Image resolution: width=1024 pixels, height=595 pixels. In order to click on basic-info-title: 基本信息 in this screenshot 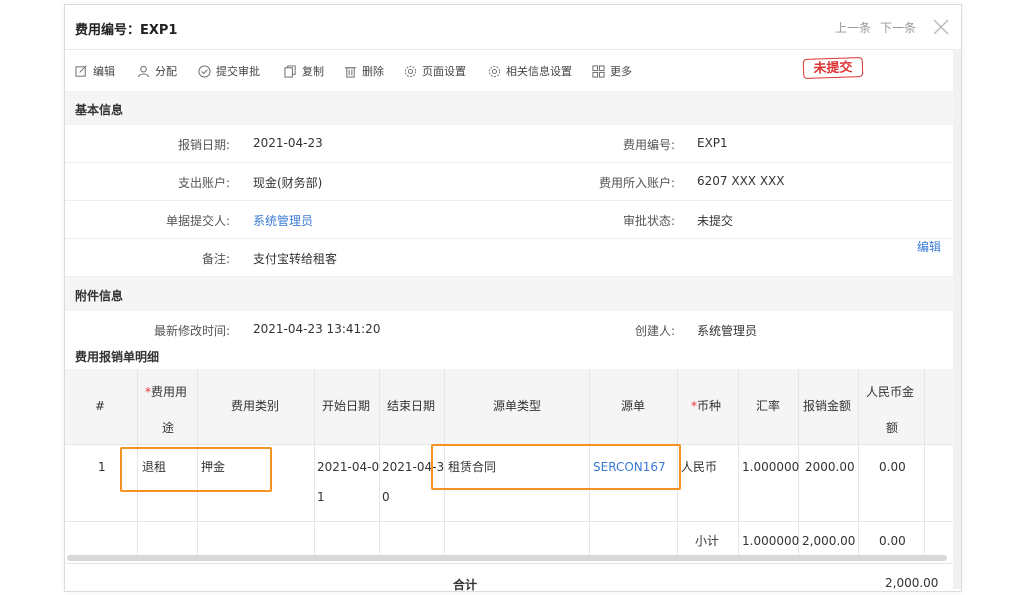, I will do `click(99, 110)`.